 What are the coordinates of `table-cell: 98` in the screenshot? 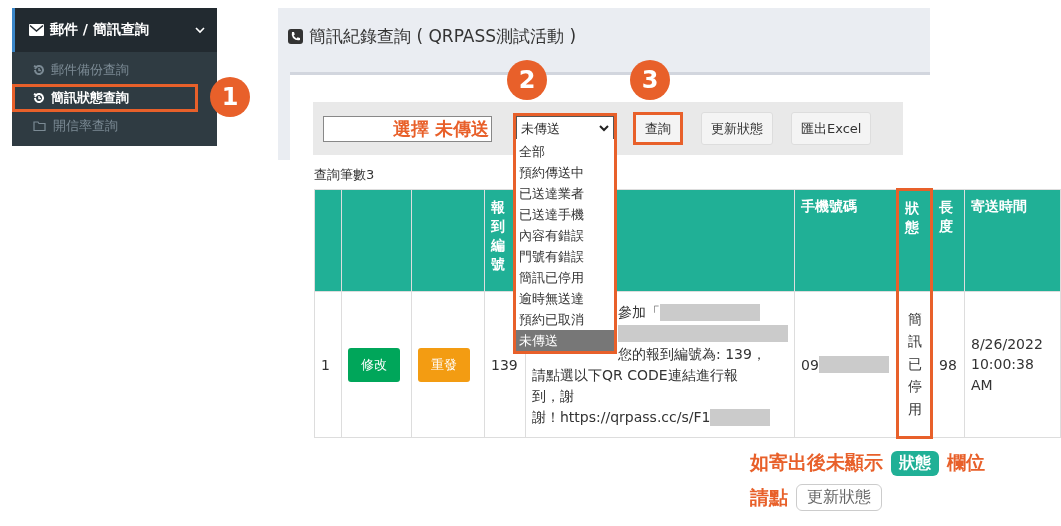 It's located at (948, 364).